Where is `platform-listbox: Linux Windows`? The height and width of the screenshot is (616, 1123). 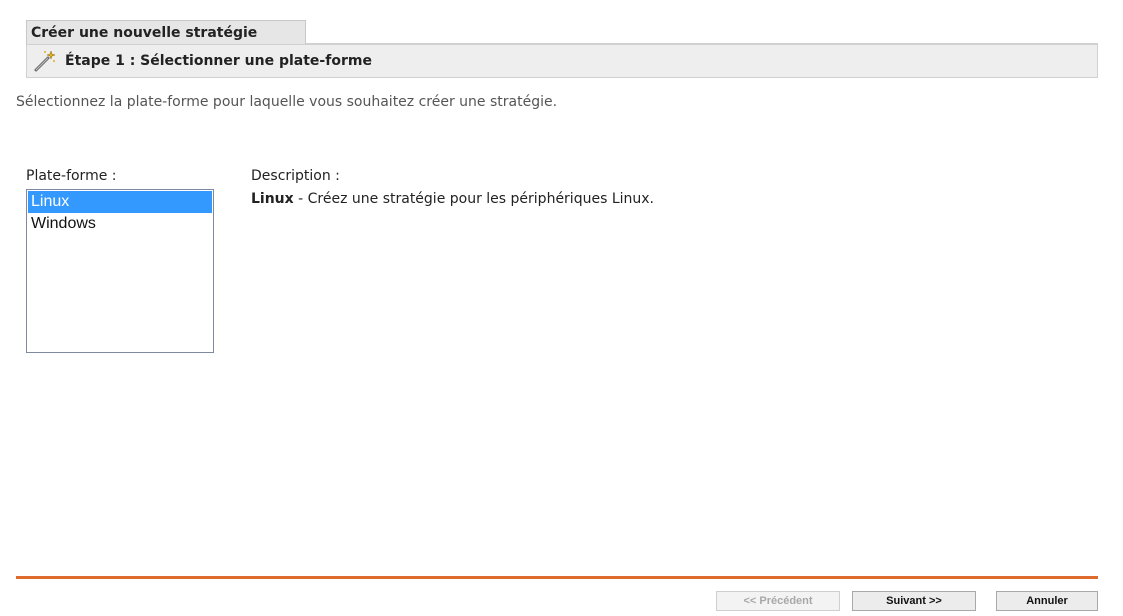 platform-listbox: Linux Windows is located at coordinates (120, 271).